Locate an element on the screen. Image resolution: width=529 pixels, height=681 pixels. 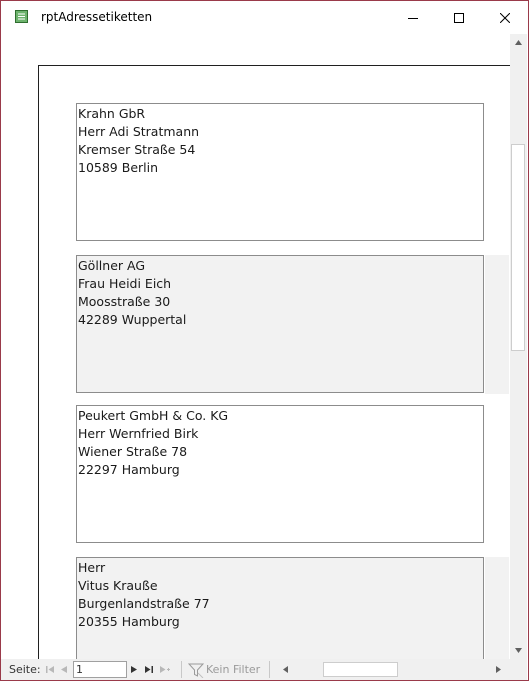
new-record-icon is located at coordinates (165, 669).